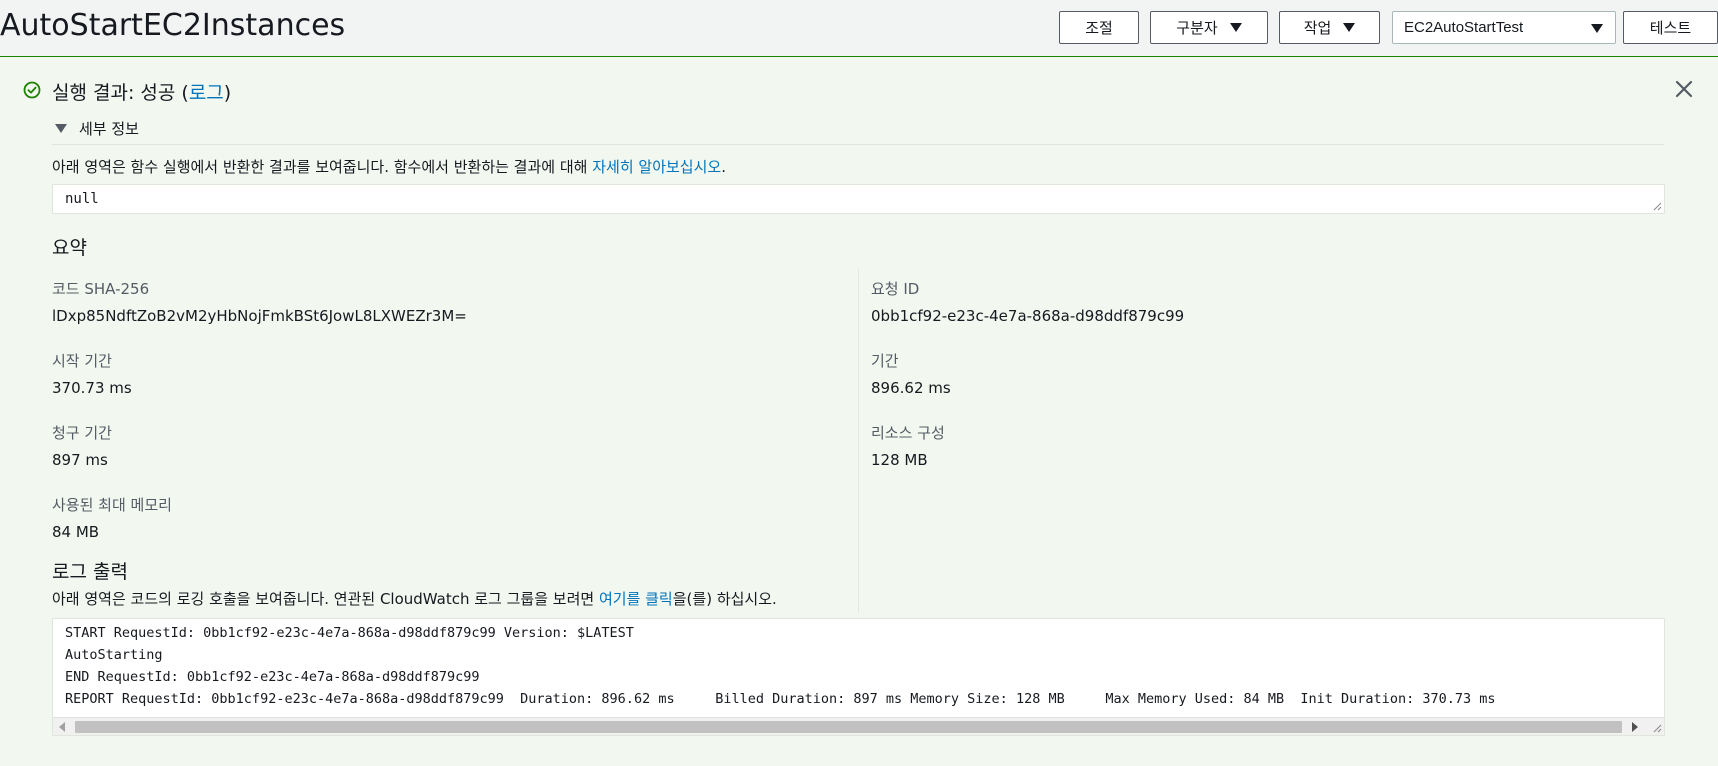  What do you see at coordinates (858, 441) in the screenshot?
I see `summary-column-divider` at bounding box center [858, 441].